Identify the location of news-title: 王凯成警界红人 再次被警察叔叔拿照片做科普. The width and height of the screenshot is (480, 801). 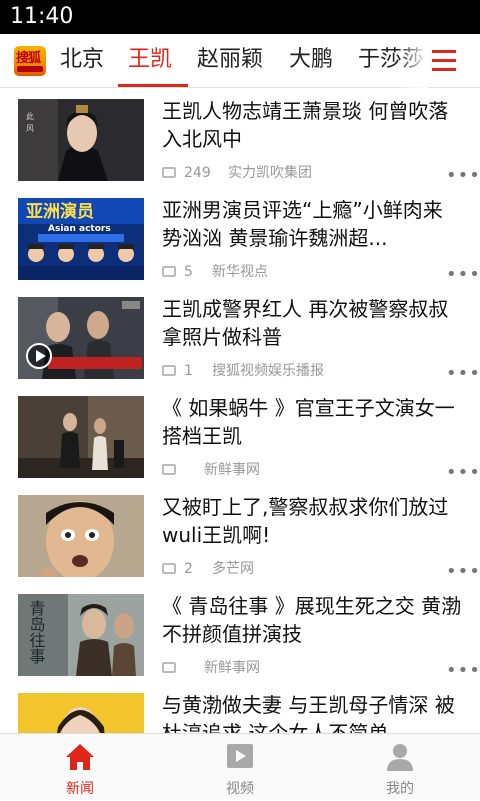
(305, 323).